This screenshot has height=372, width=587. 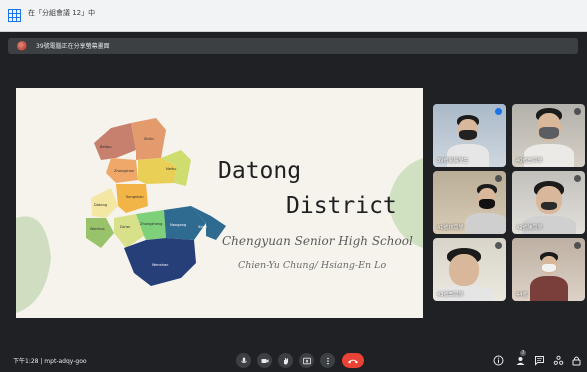 What do you see at coordinates (522, 295) in the screenshot?
I see `participant-name: 44號` at bounding box center [522, 295].